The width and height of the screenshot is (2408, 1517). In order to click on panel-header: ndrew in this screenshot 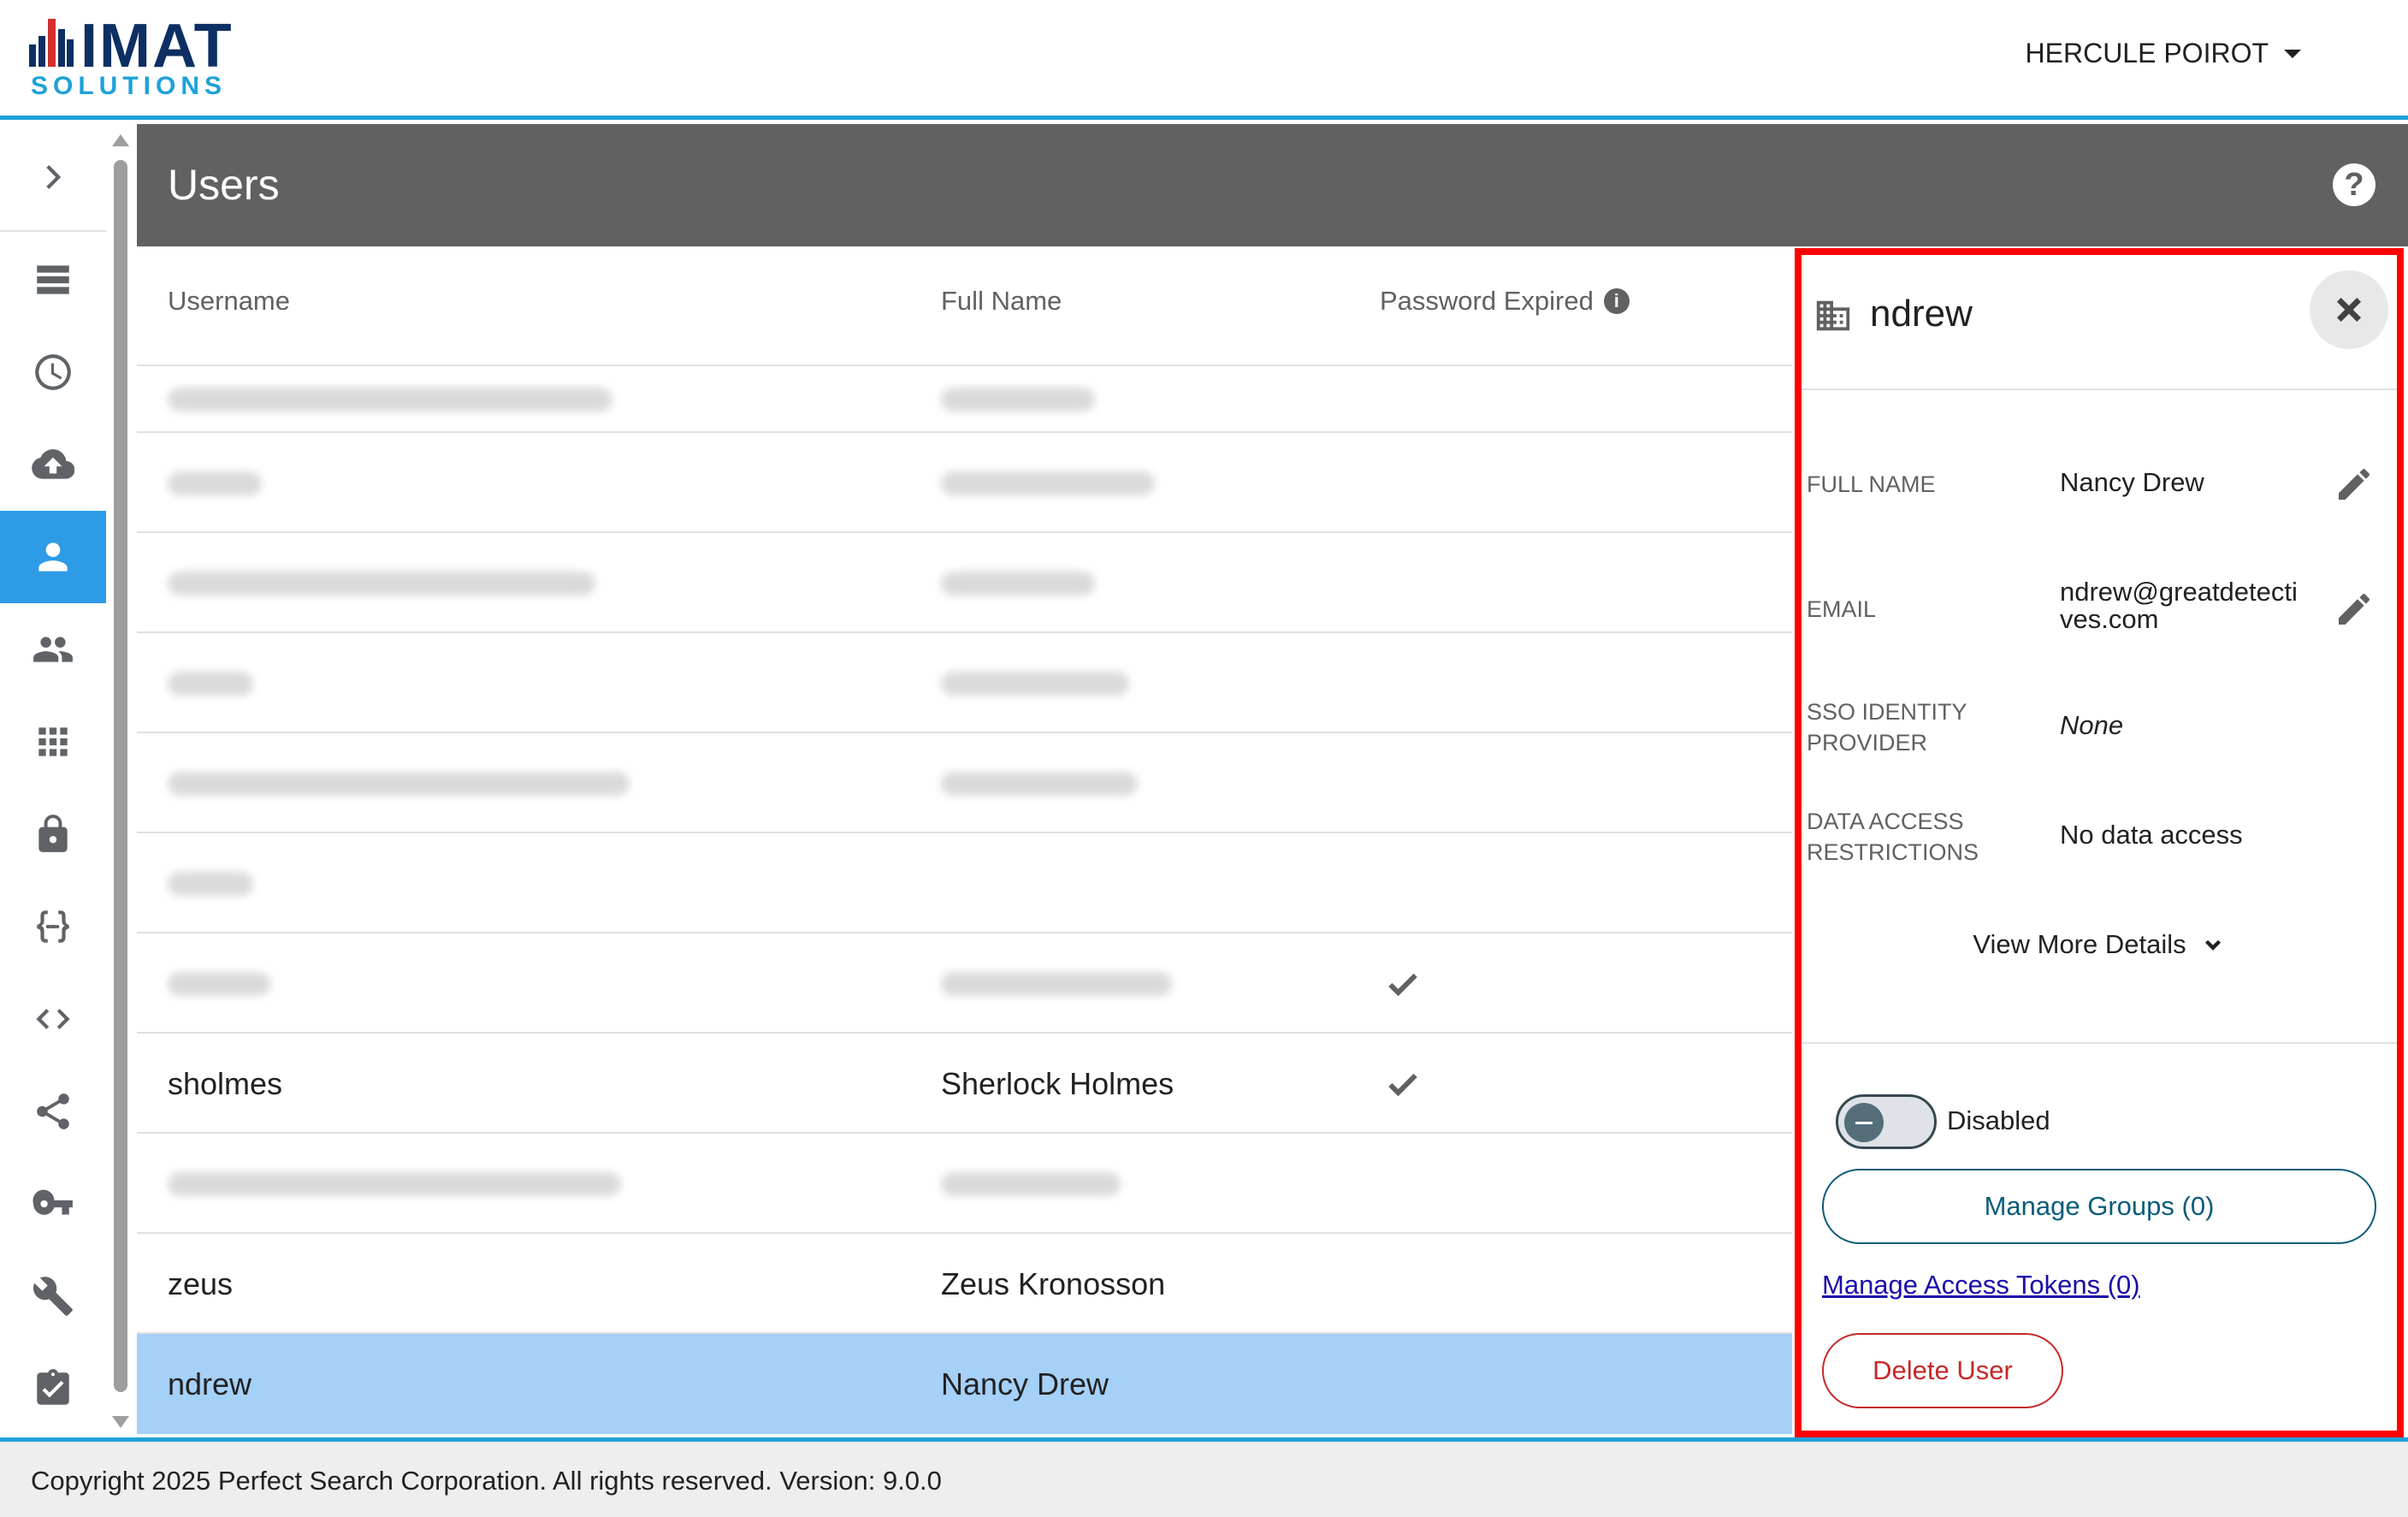, I will do `click(2099, 322)`.